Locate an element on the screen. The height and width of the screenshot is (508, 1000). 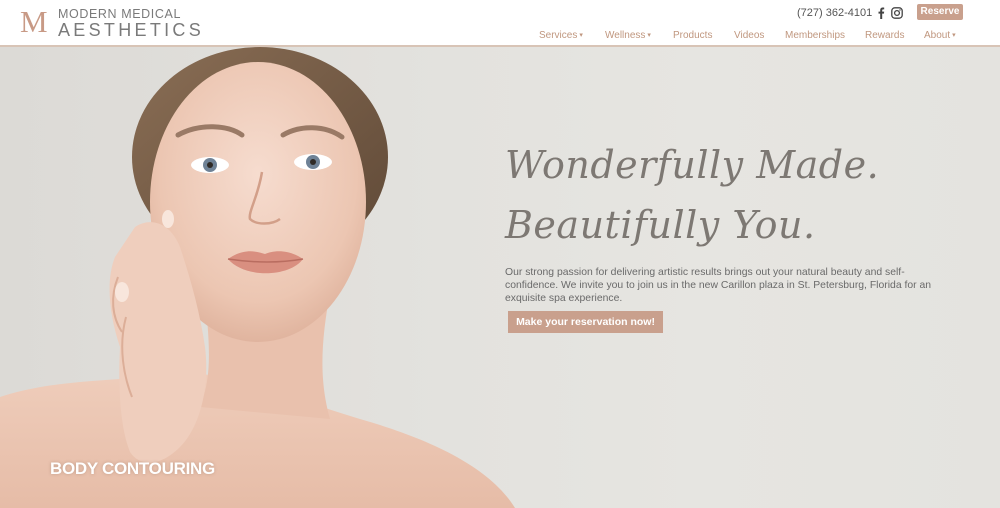
nav-item-services: Services ▾ is located at coordinates (561, 37).